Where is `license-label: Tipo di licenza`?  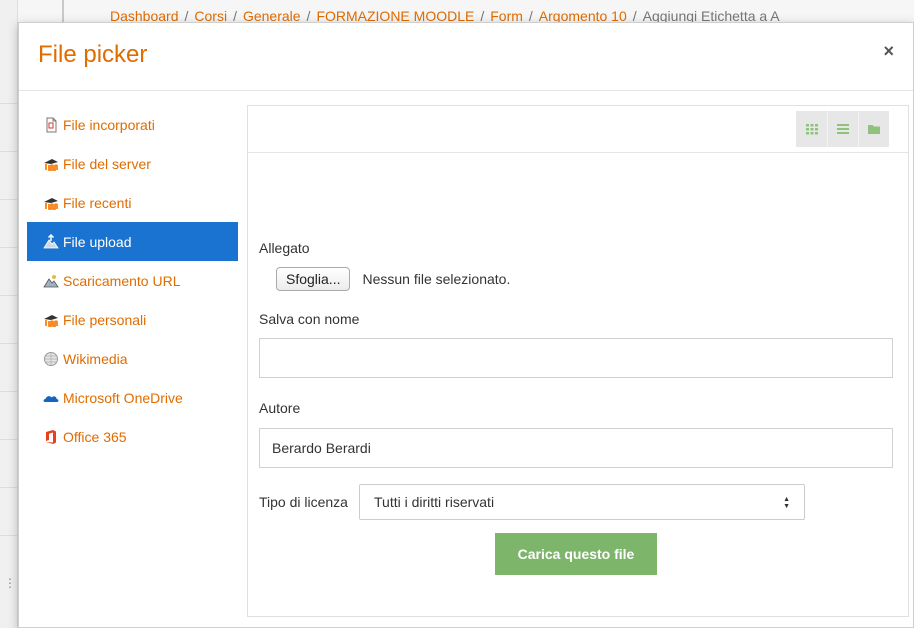 license-label: Tipo di licenza is located at coordinates (303, 502).